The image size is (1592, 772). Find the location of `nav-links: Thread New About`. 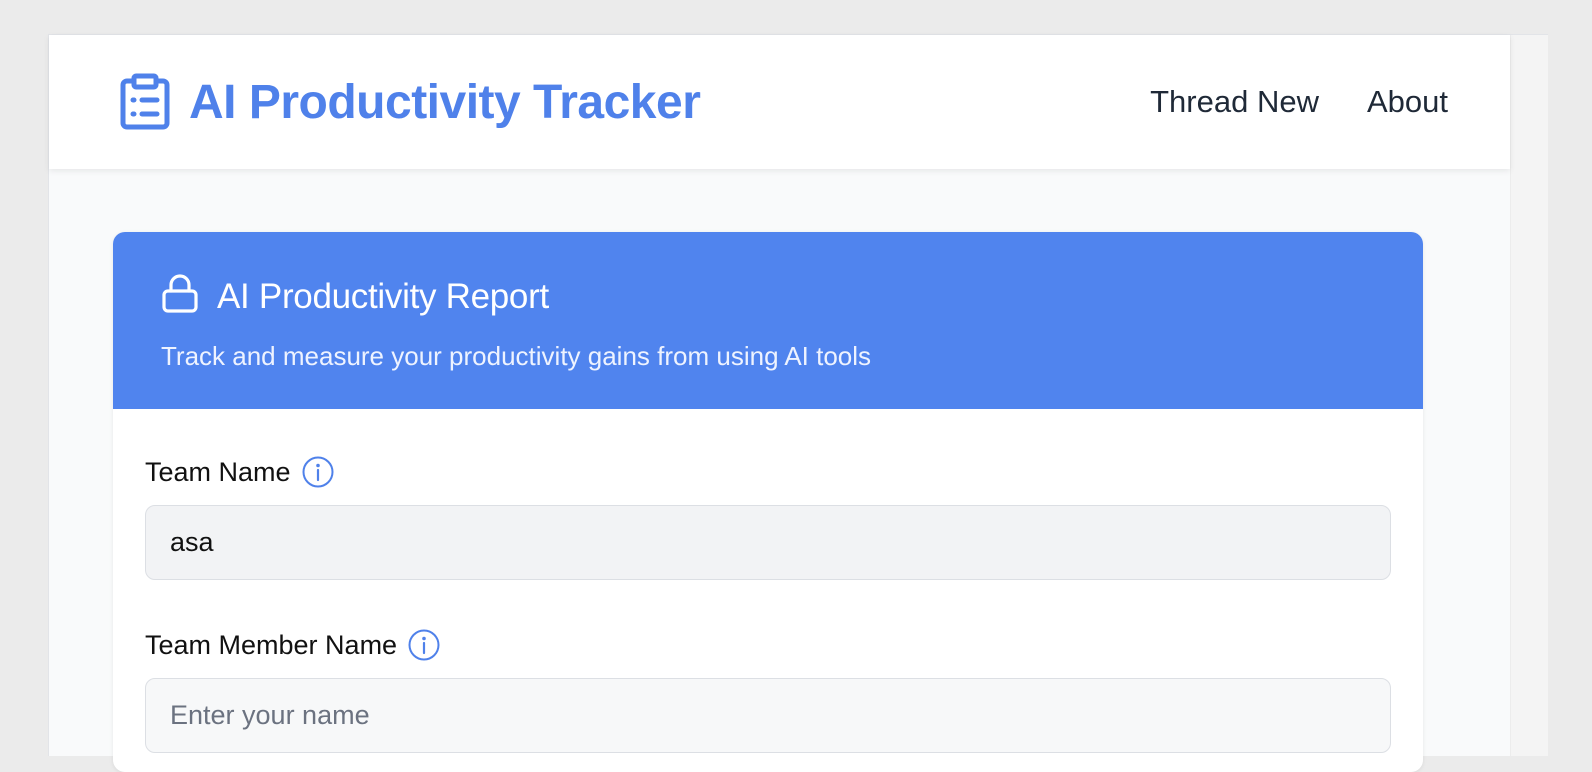

nav-links: Thread New About is located at coordinates (1299, 102).